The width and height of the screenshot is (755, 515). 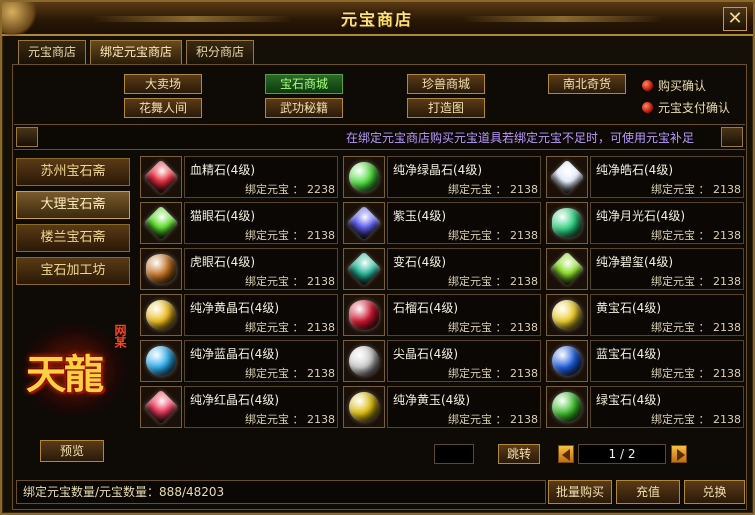 What do you see at coordinates (442, 407) in the screenshot?
I see `shop-item: 纯净黄玉(4级) 绑定元宝 ： 2138` at bounding box center [442, 407].